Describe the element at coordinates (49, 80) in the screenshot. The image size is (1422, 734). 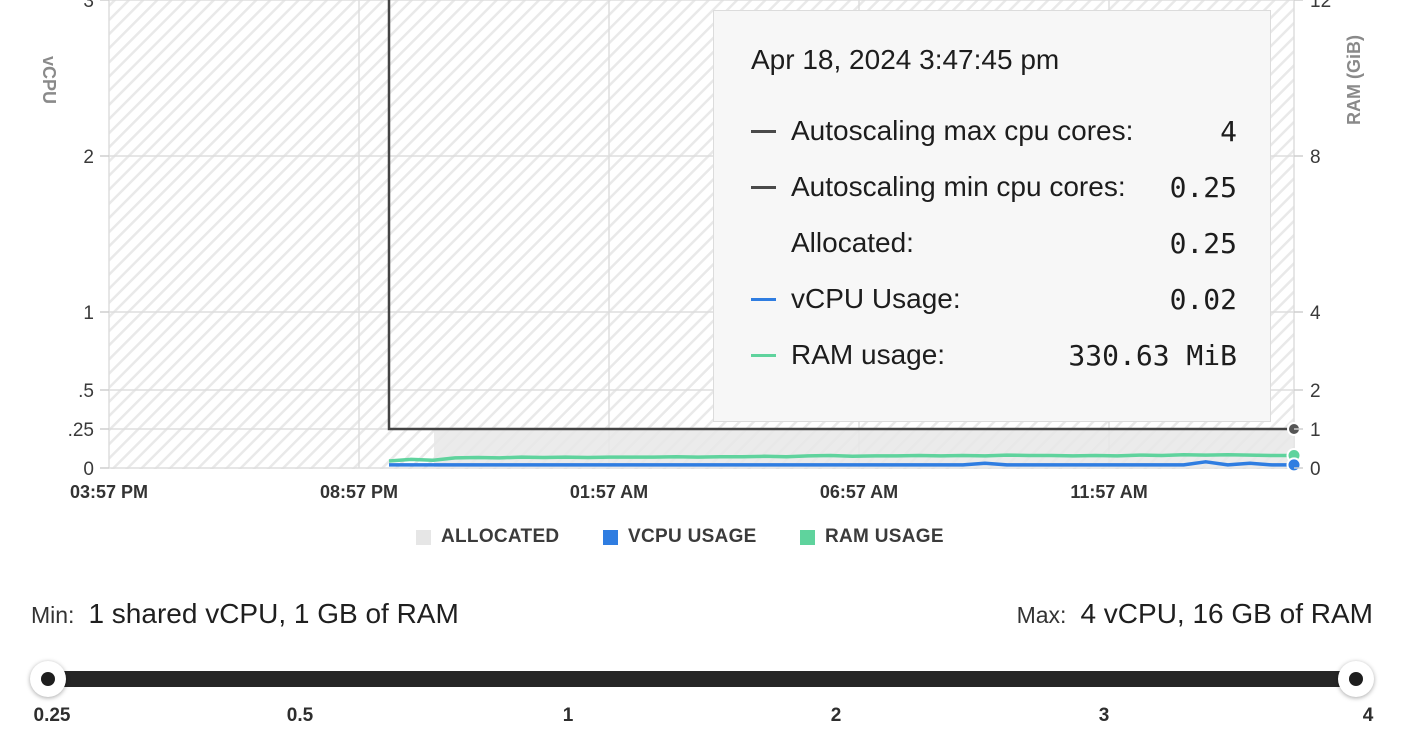
I see `left-axis-title: vCPU` at that location.